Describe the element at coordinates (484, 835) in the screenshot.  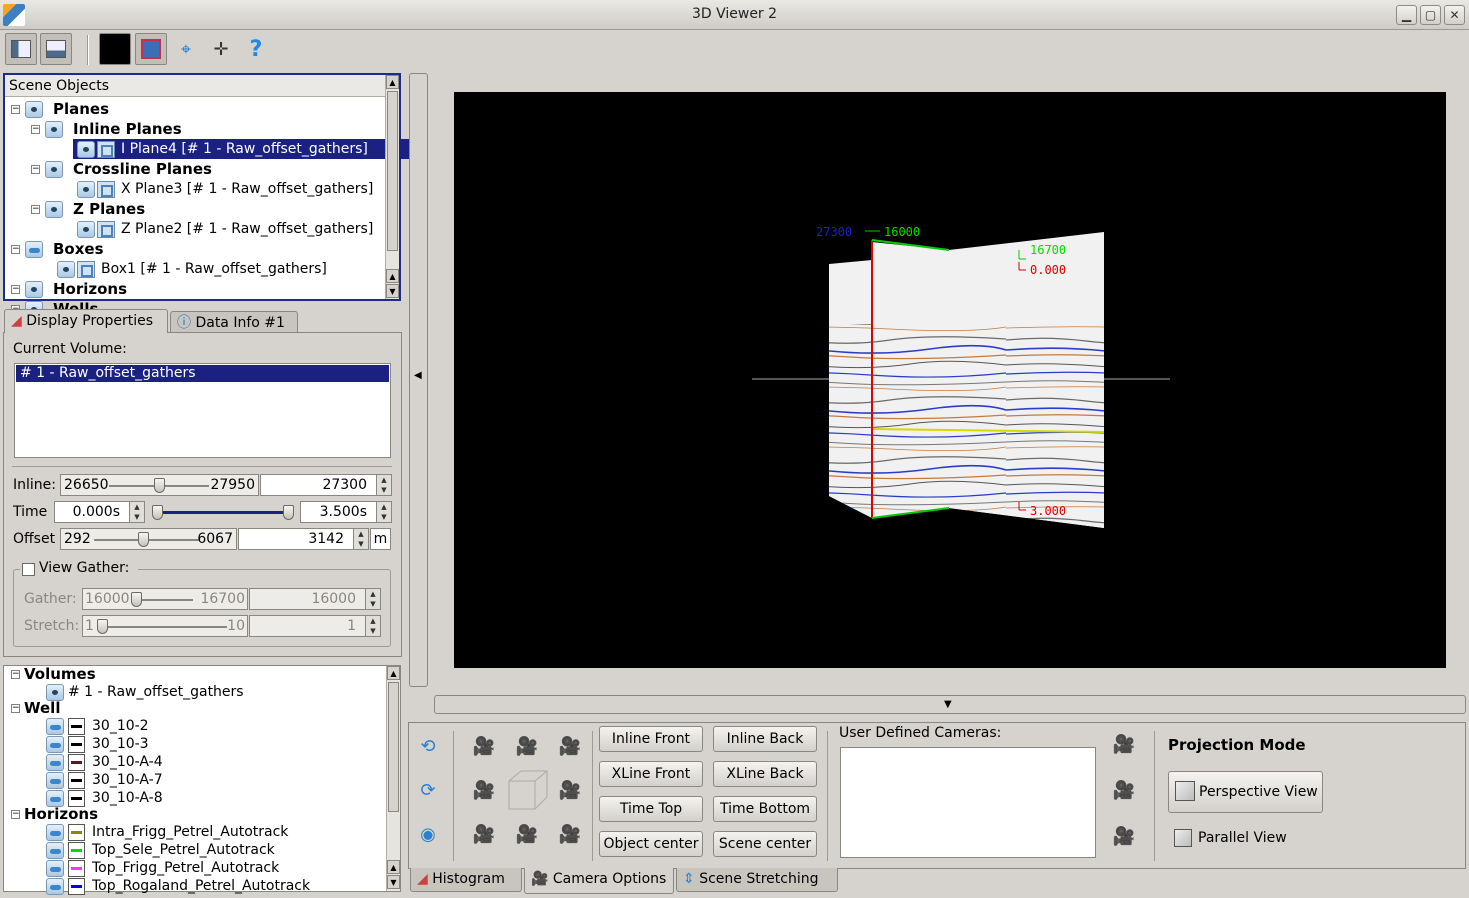
I see `camera-bottom-left-icon: 🎥` at that location.